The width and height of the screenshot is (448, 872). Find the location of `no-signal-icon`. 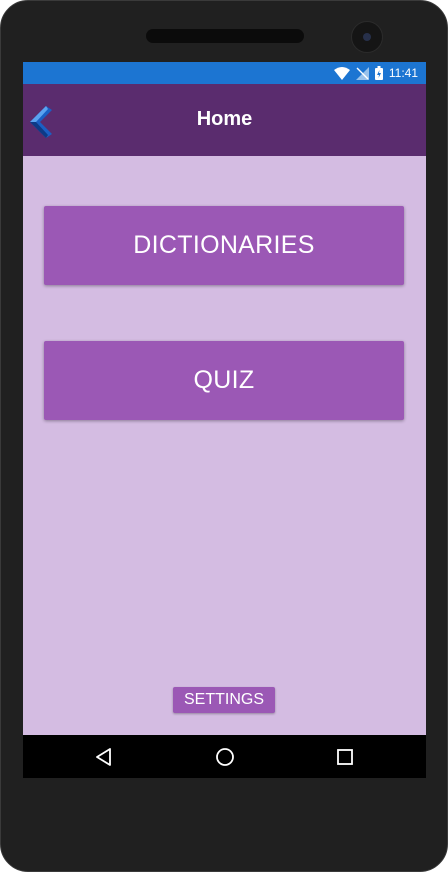

no-signal-icon is located at coordinates (362, 73).